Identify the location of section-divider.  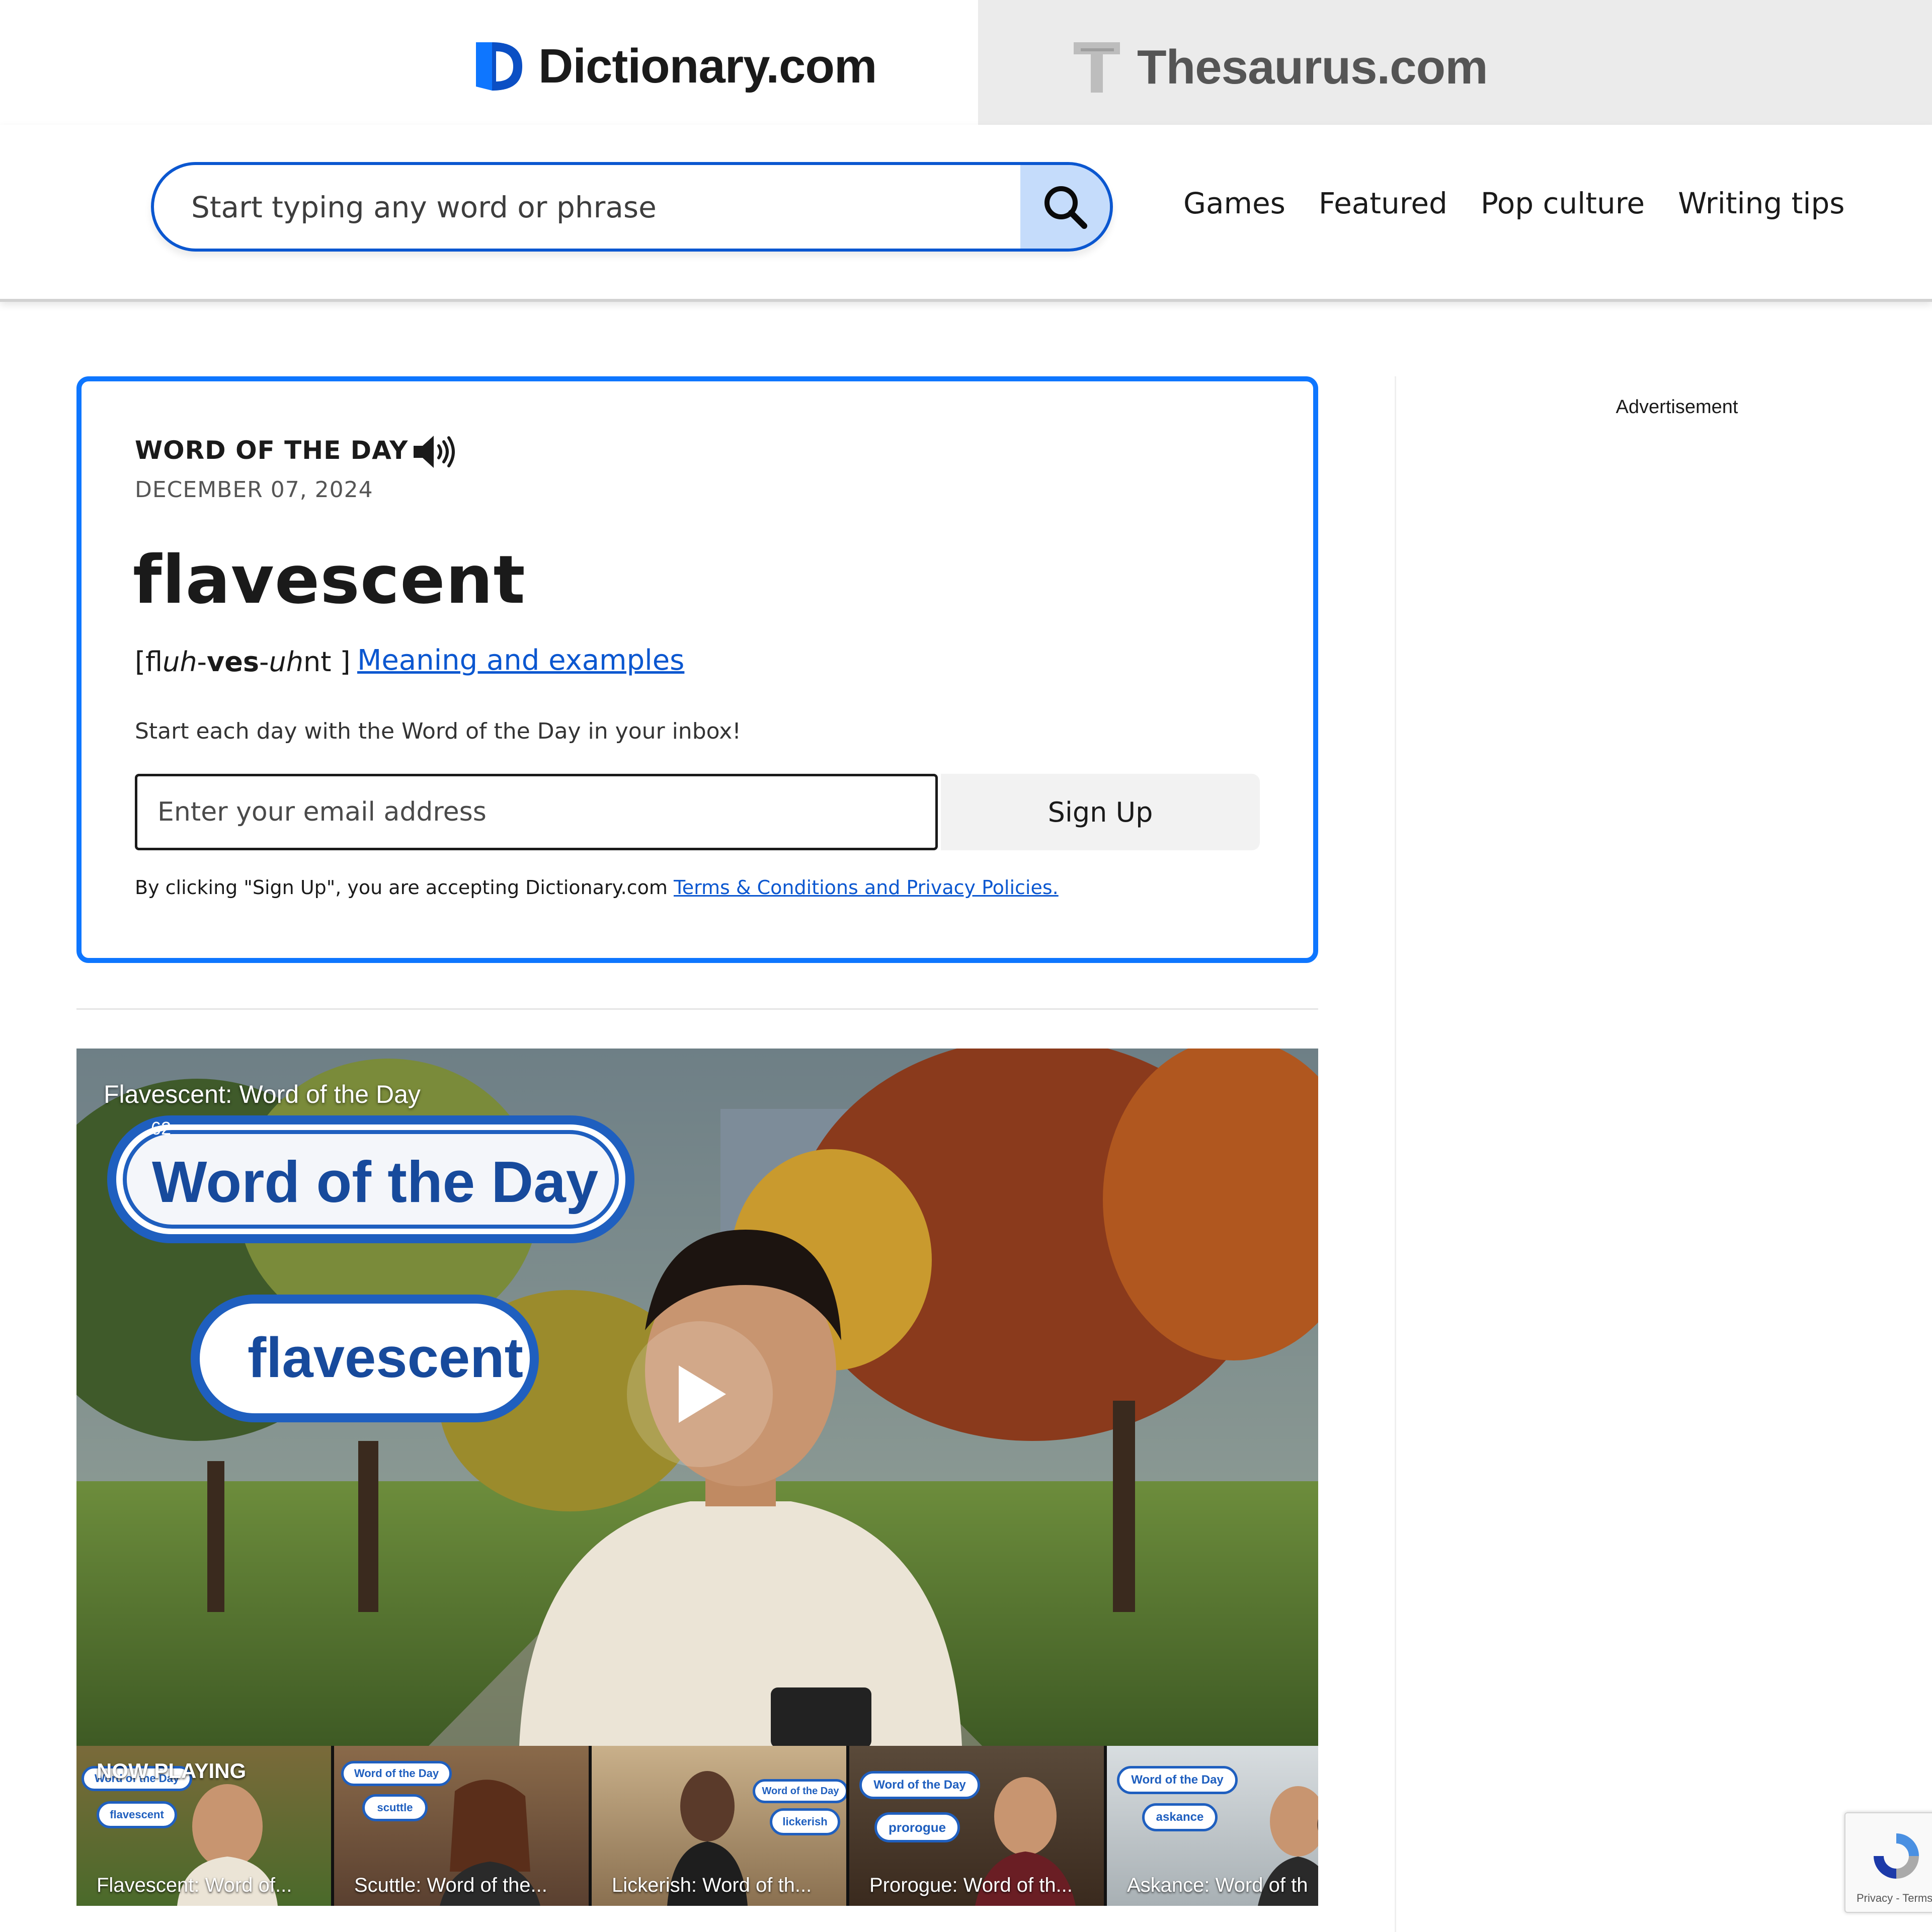
(697, 1009).